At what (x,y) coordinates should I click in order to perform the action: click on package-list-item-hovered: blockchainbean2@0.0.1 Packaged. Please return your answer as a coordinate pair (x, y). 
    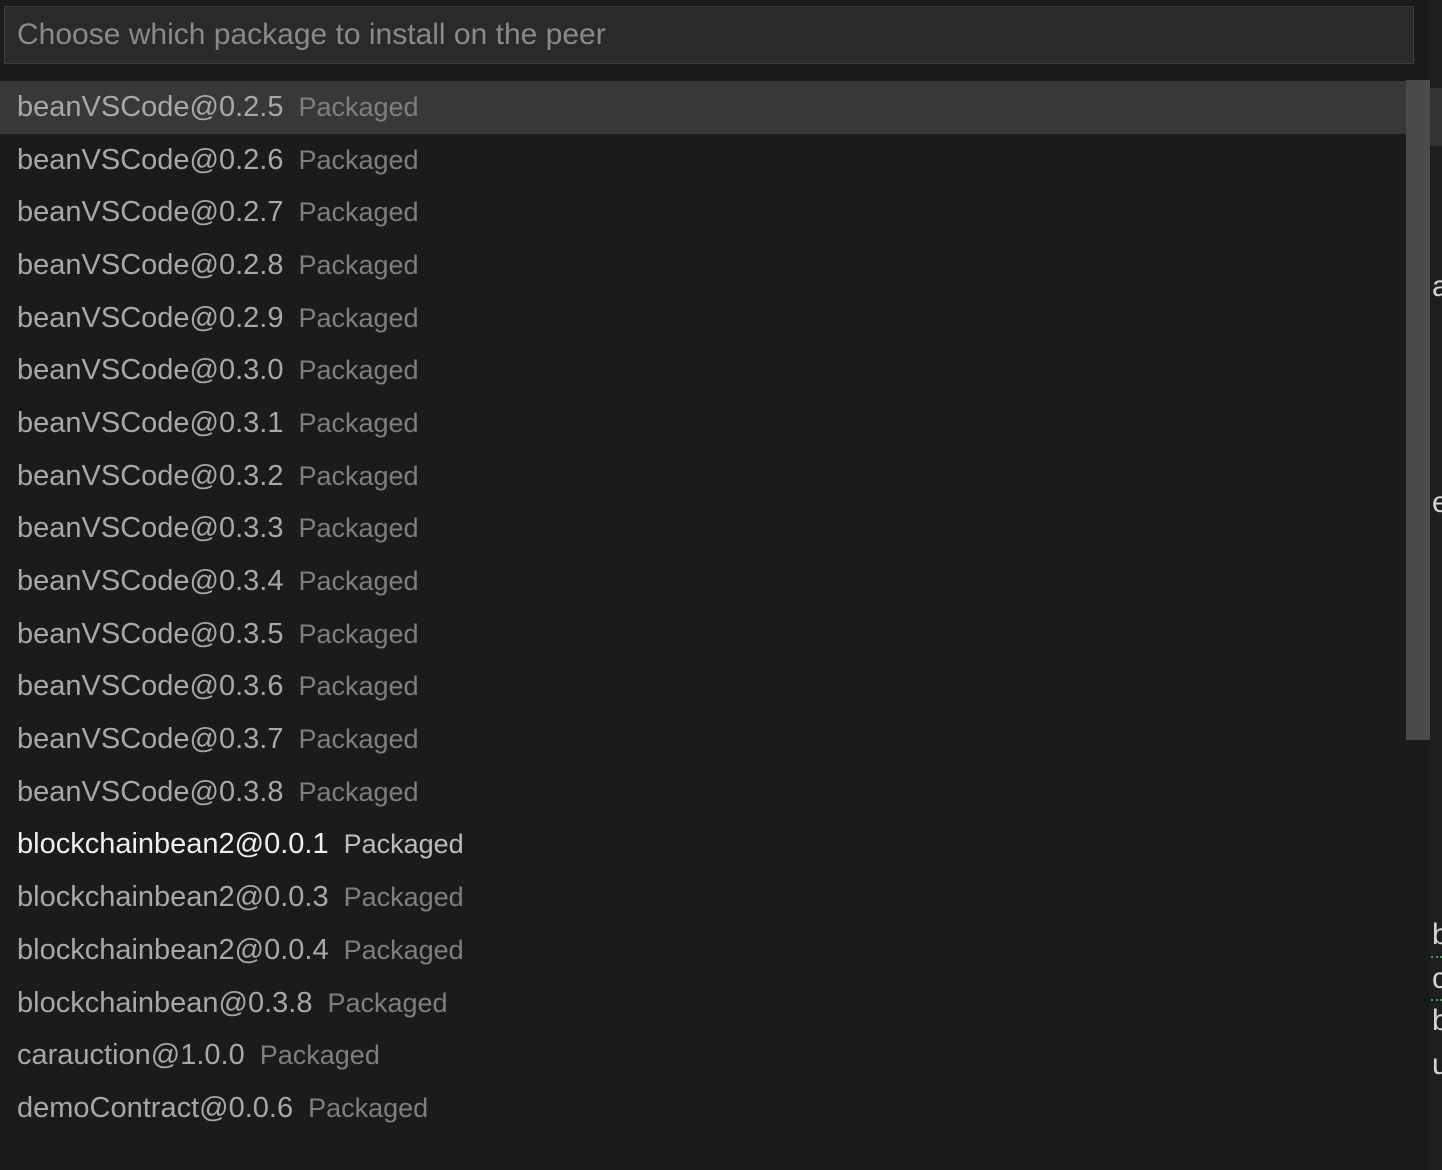
    Looking at the image, I should click on (703, 845).